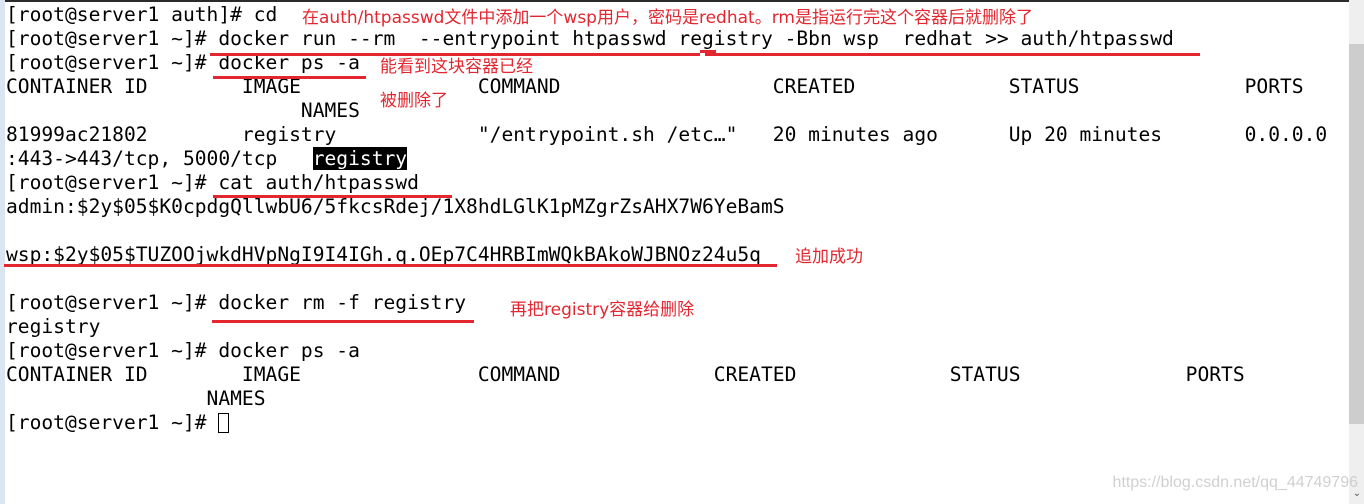 The image size is (1364, 504). Describe the element at coordinates (674, 1) in the screenshot. I see `window-top-border` at that location.